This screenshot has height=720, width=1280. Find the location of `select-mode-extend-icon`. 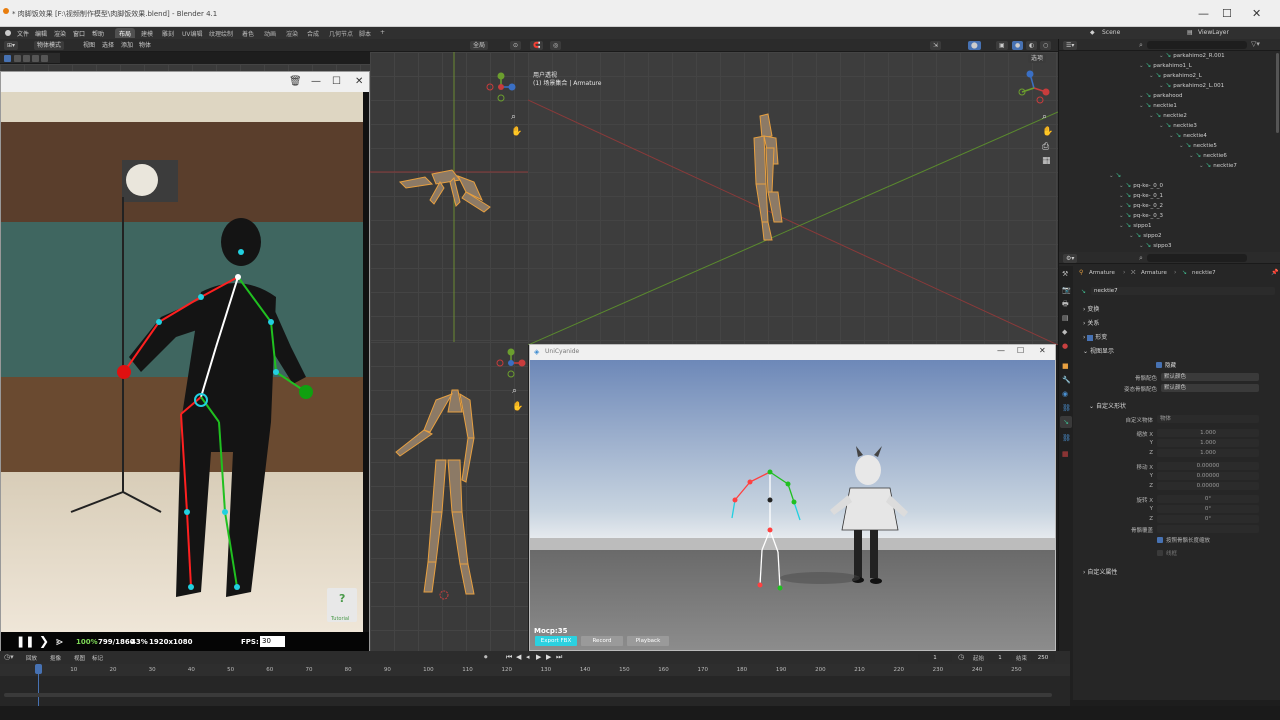

select-mode-extend-icon is located at coordinates (26, 58).